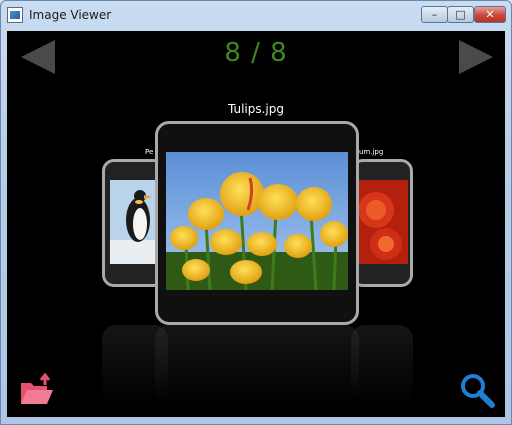 Image resolution: width=512 pixels, height=425 pixels. What do you see at coordinates (37, 389) in the screenshot?
I see `open-folder-icon` at bounding box center [37, 389].